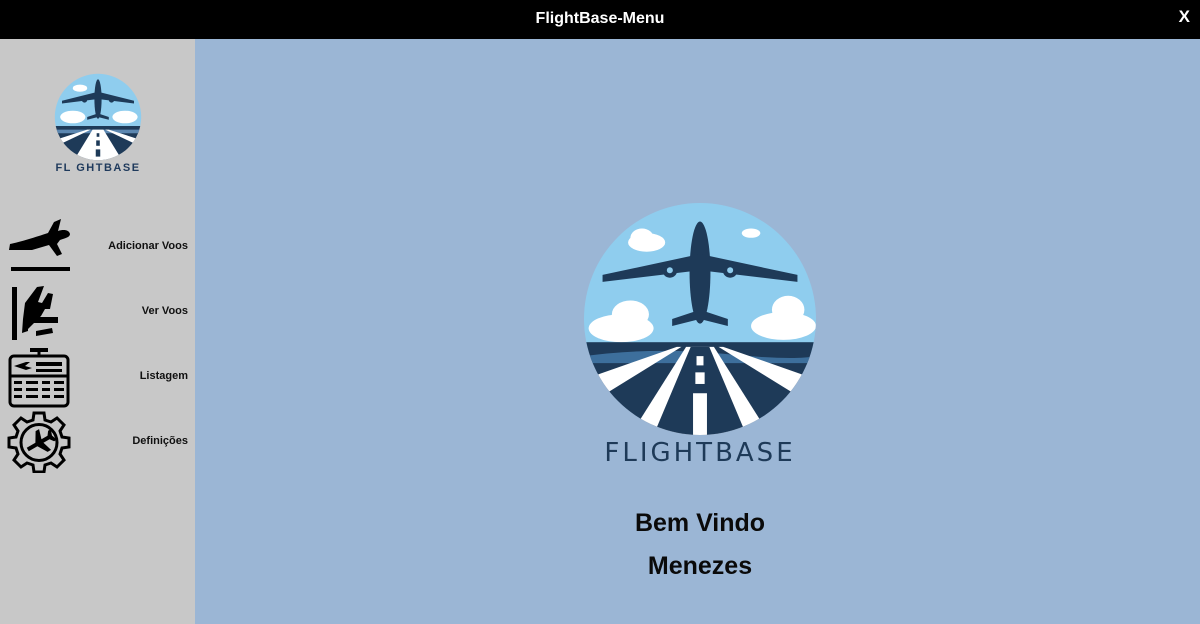 The height and width of the screenshot is (624, 1200). What do you see at coordinates (39, 312) in the screenshot?
I see `landing-plane-icon` at bounding box center [39, 312].